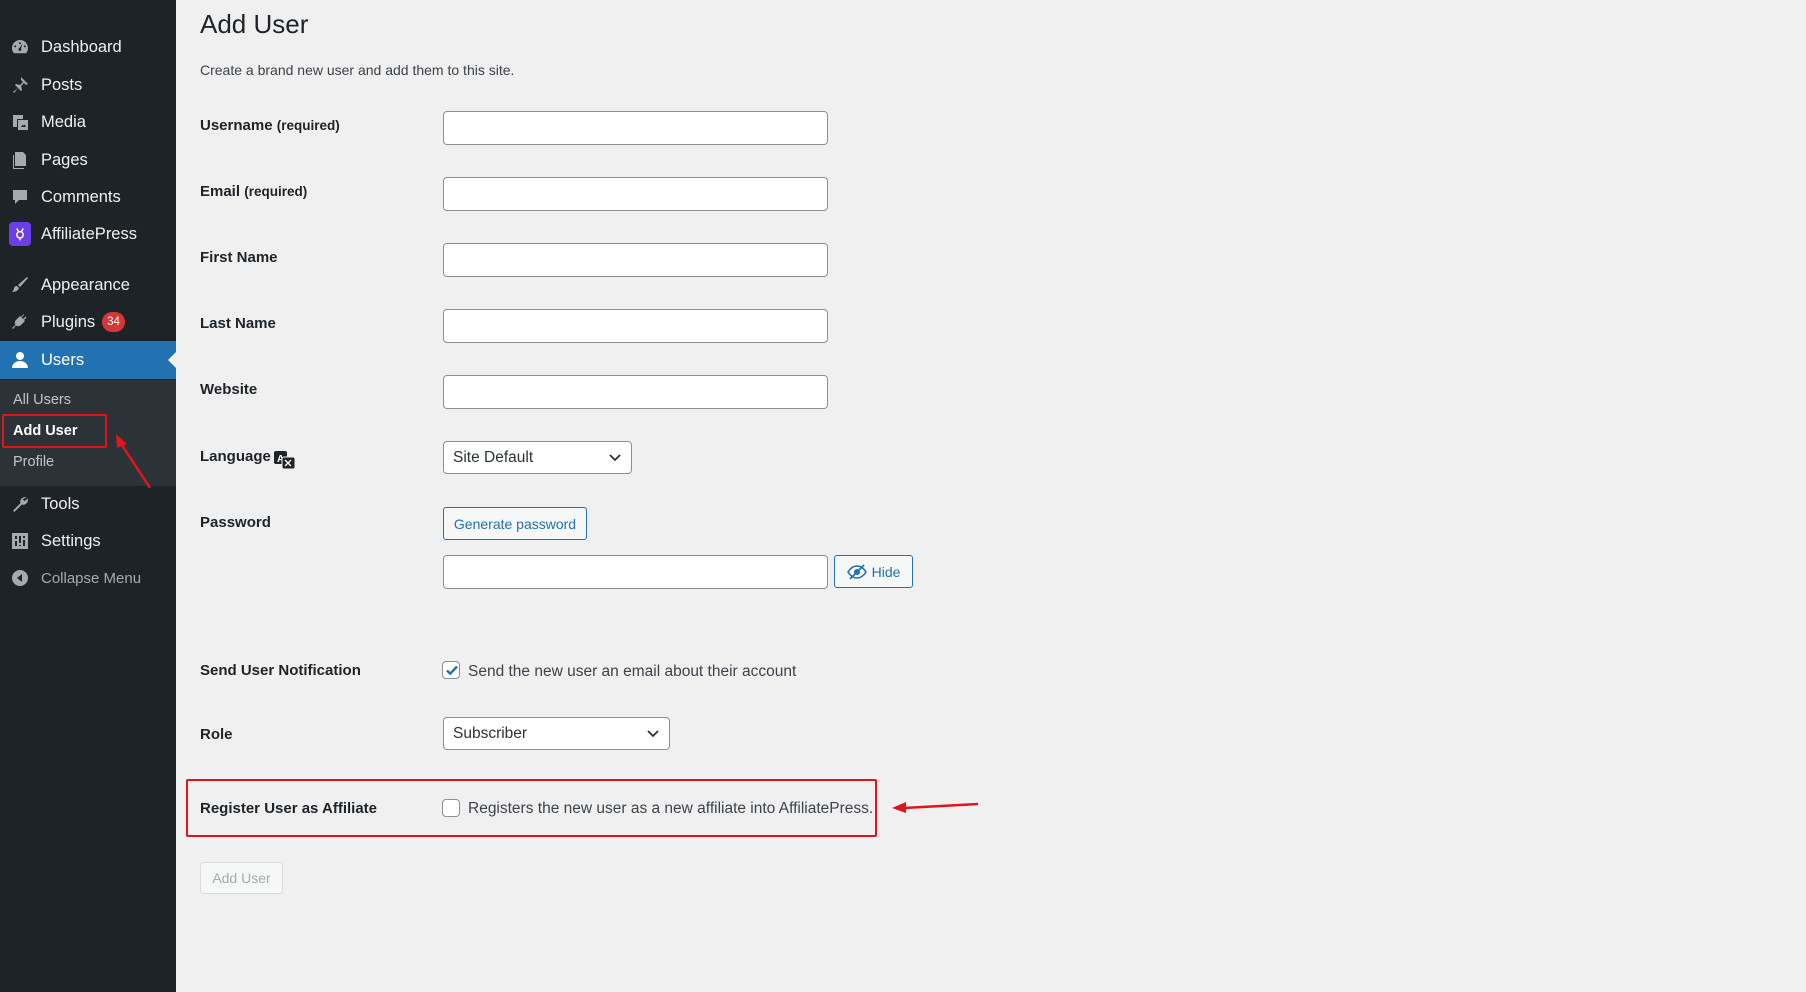  Describe the element at coordinates (254, 24) in the screenshot. I see `page-title: Add User` at that location.